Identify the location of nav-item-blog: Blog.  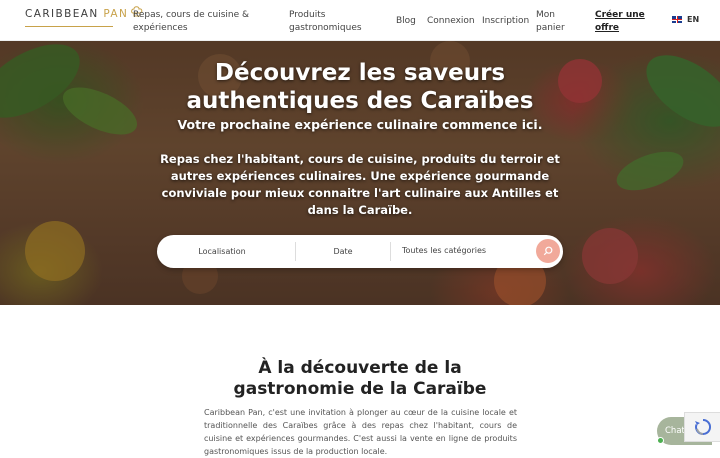
(406, 21).